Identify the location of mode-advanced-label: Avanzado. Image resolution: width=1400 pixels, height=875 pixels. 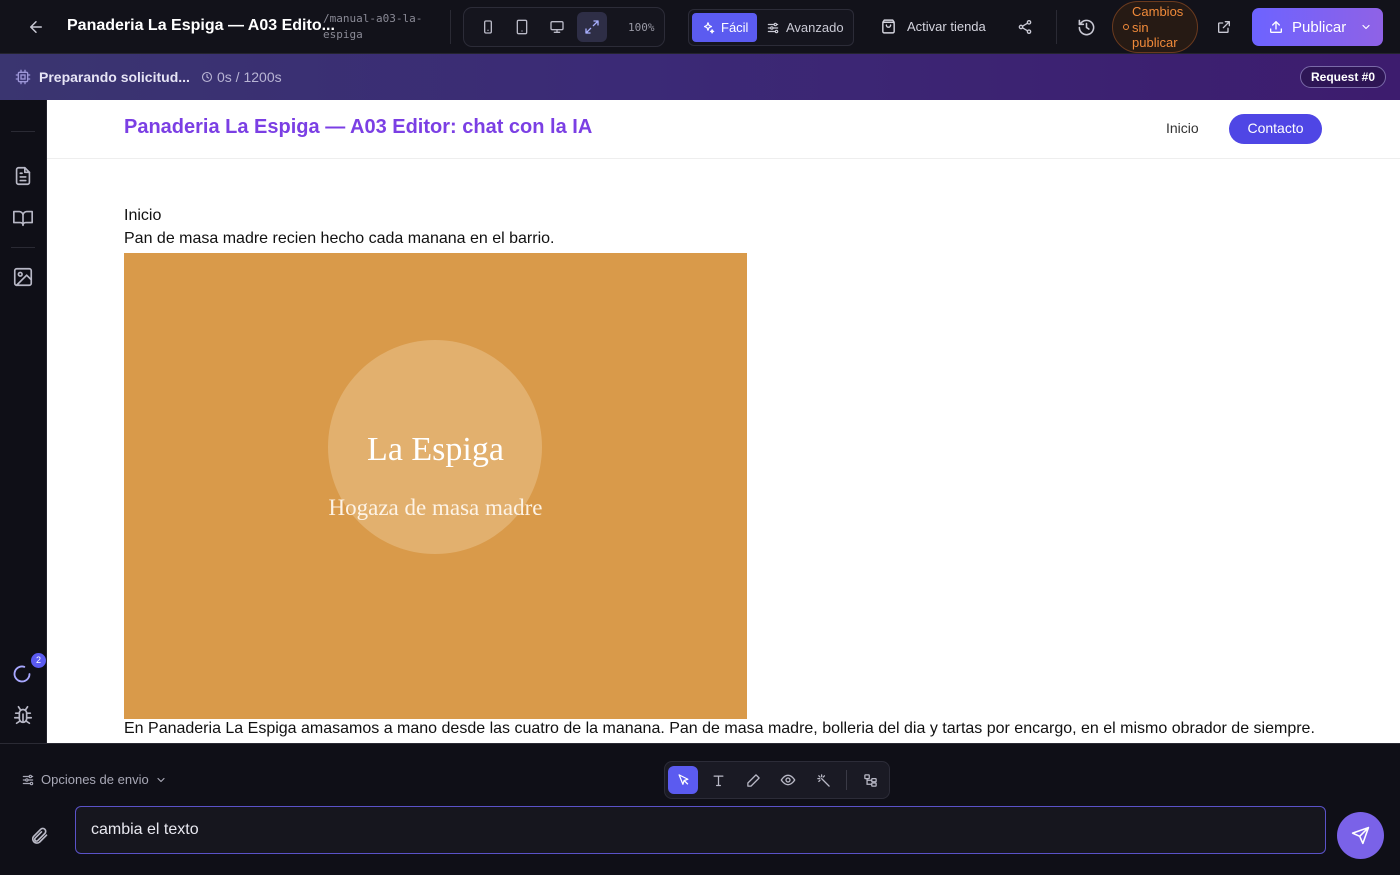
(815, 27).